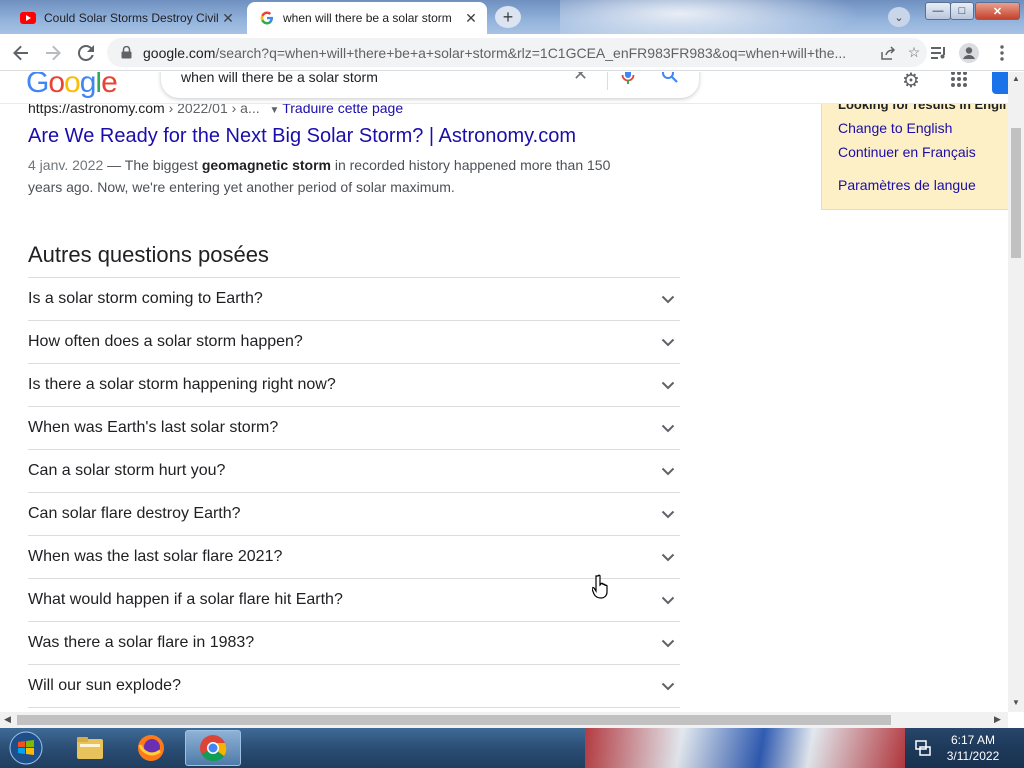  What do you see at coordinates (72, 86) in the screenshot?
I see `google-logo: Google` at bounding box center [72, 86].